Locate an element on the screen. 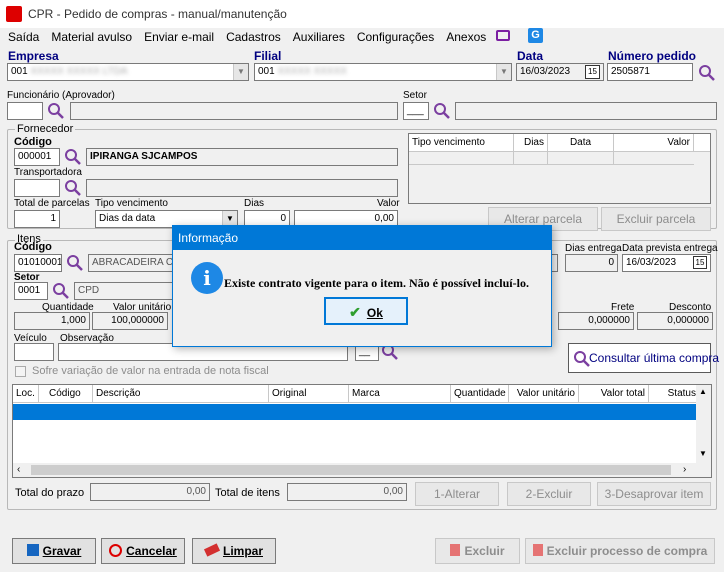  dialog-title: Informação is located at coordinates (208, 238).